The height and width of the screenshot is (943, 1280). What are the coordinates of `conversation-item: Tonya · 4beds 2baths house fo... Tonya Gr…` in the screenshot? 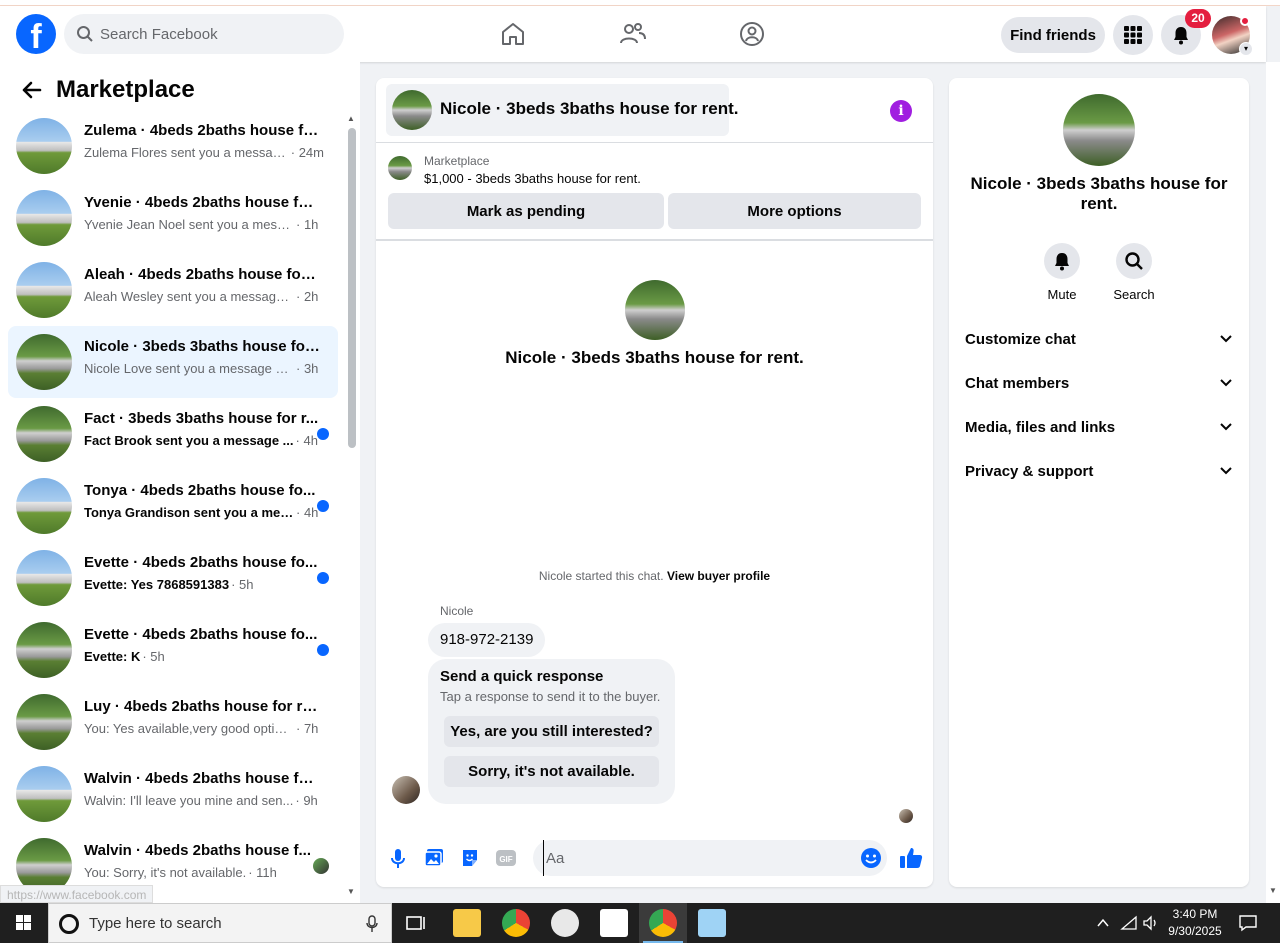 It's located at (173, 506).